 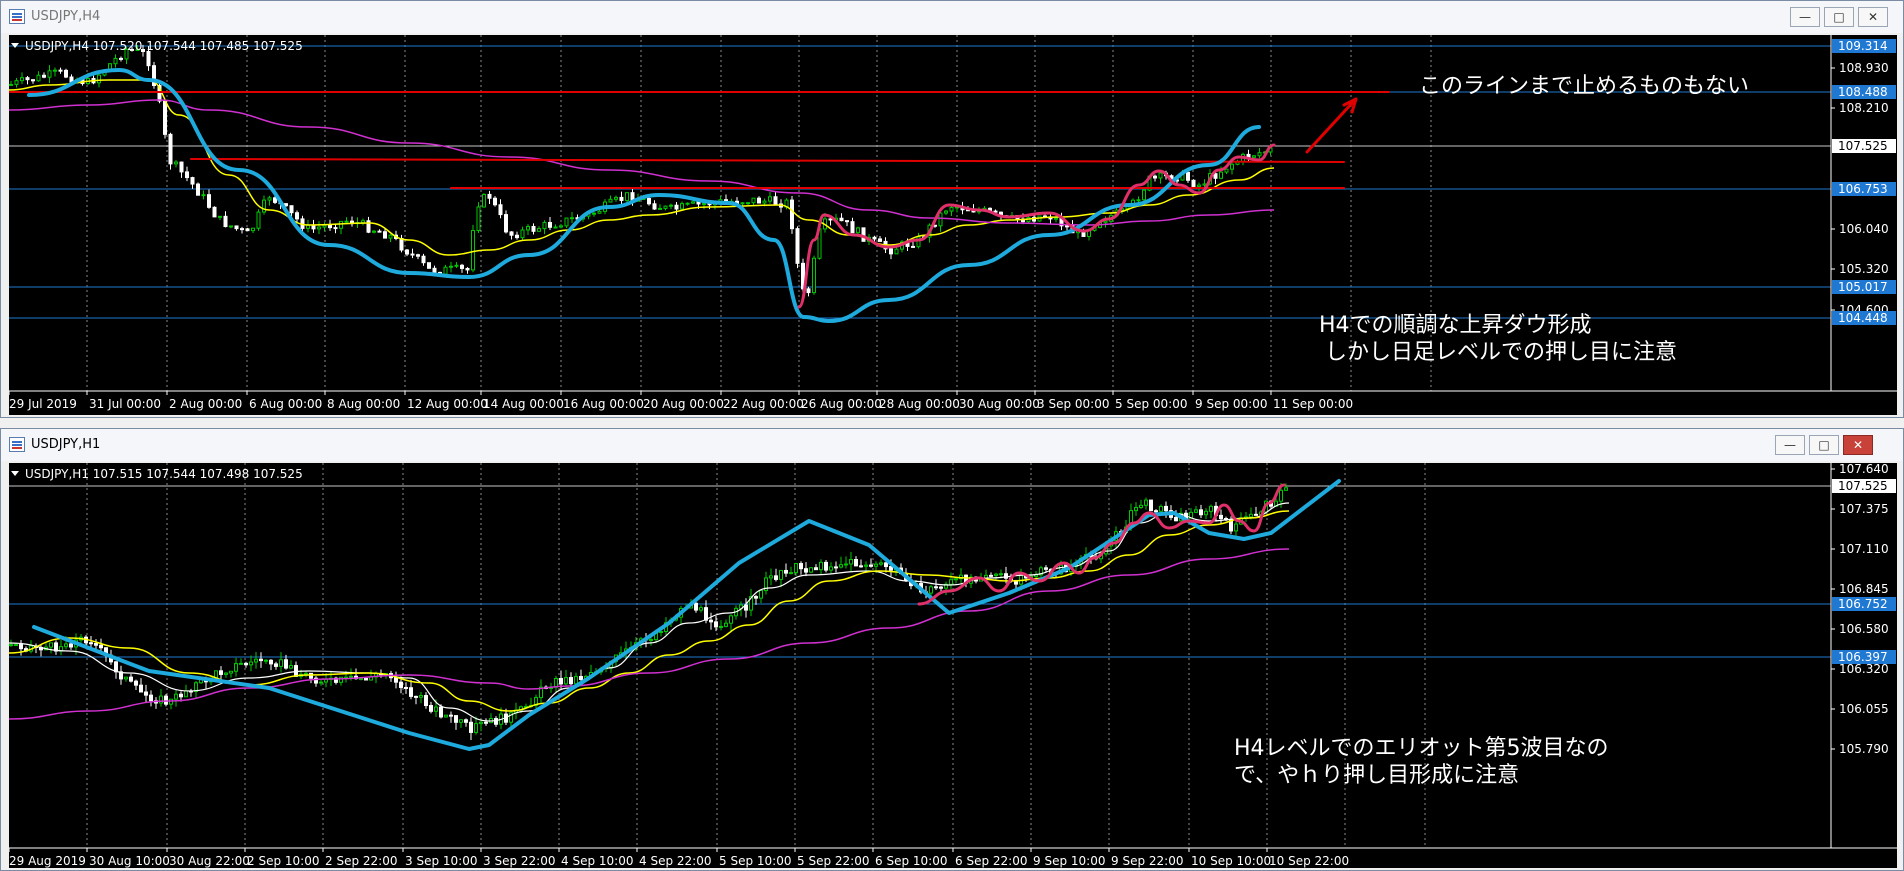 What do you see at coordinates (47, 861) in the screenshot?
I see `x-tick-label: 29 Aug 2019` at bounding box center [47, 861].